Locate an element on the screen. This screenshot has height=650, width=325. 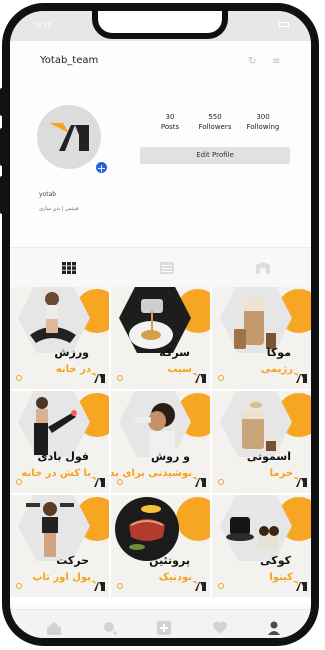
stat-followers-count: 550 is located at coordinates (215, 117).